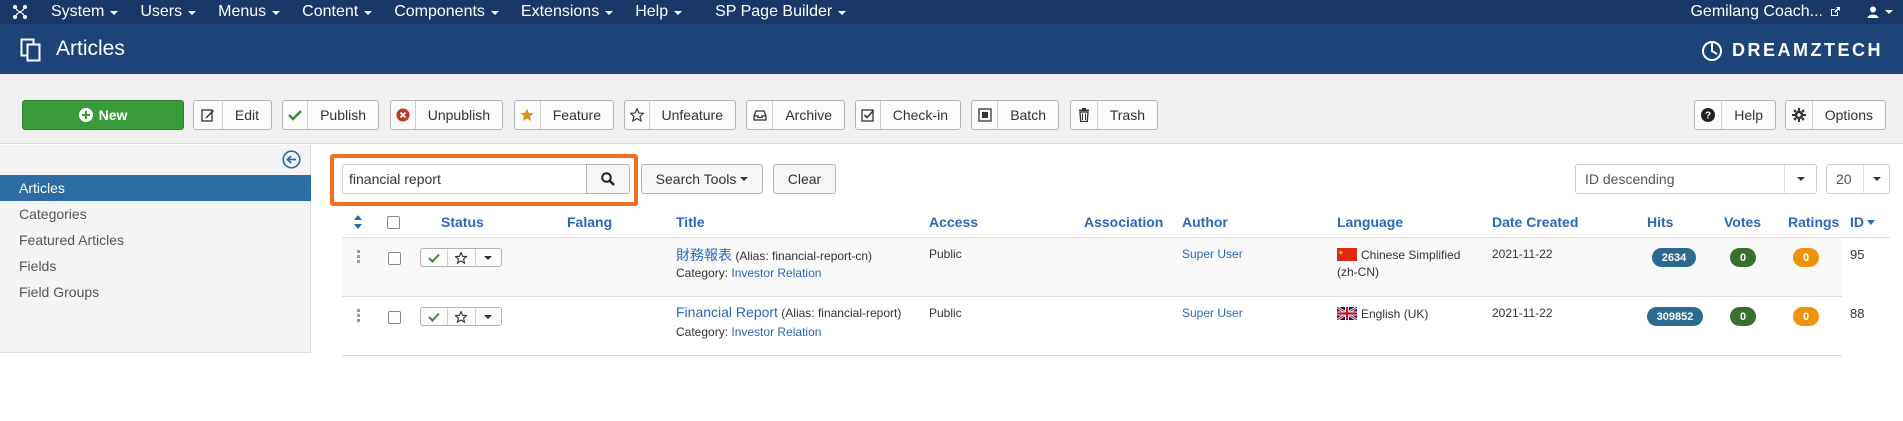  Describe the element at coordinates (403, 115) in the screenshot. I see `unpublish-icon` at that location.